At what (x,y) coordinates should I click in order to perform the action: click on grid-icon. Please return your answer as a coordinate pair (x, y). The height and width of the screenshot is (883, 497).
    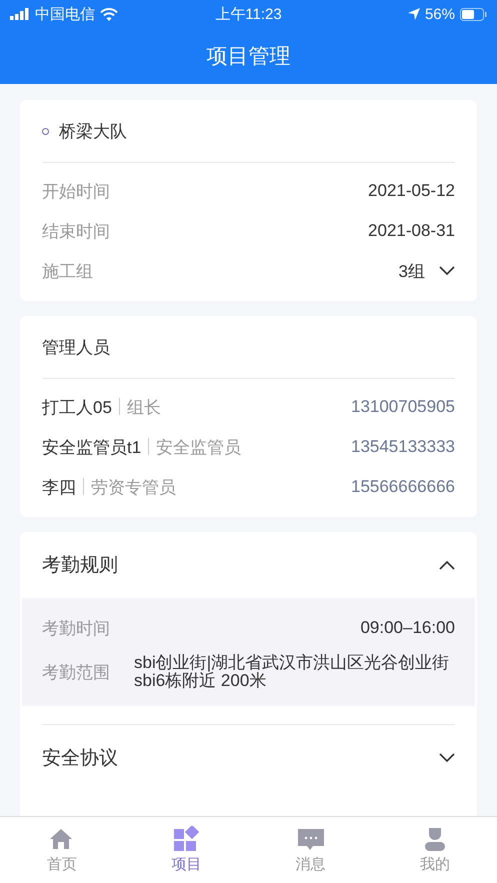
    Looking at the image, I should click on (186, 839).